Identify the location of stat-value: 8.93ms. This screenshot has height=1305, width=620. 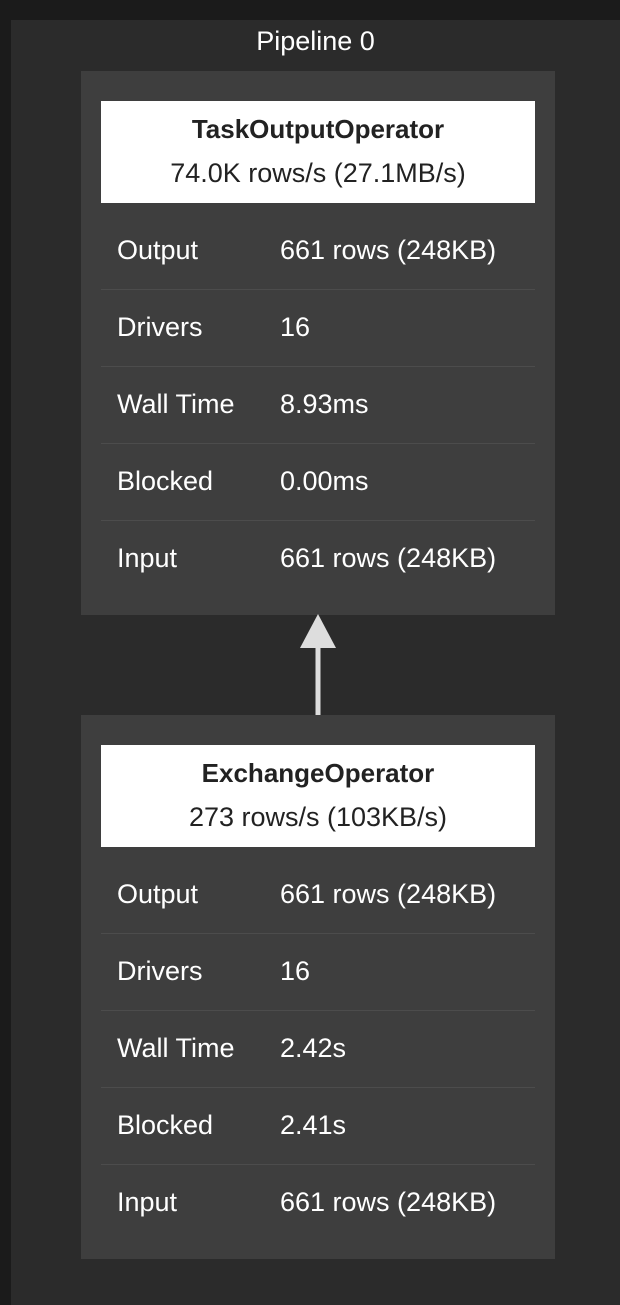
(324, 404).